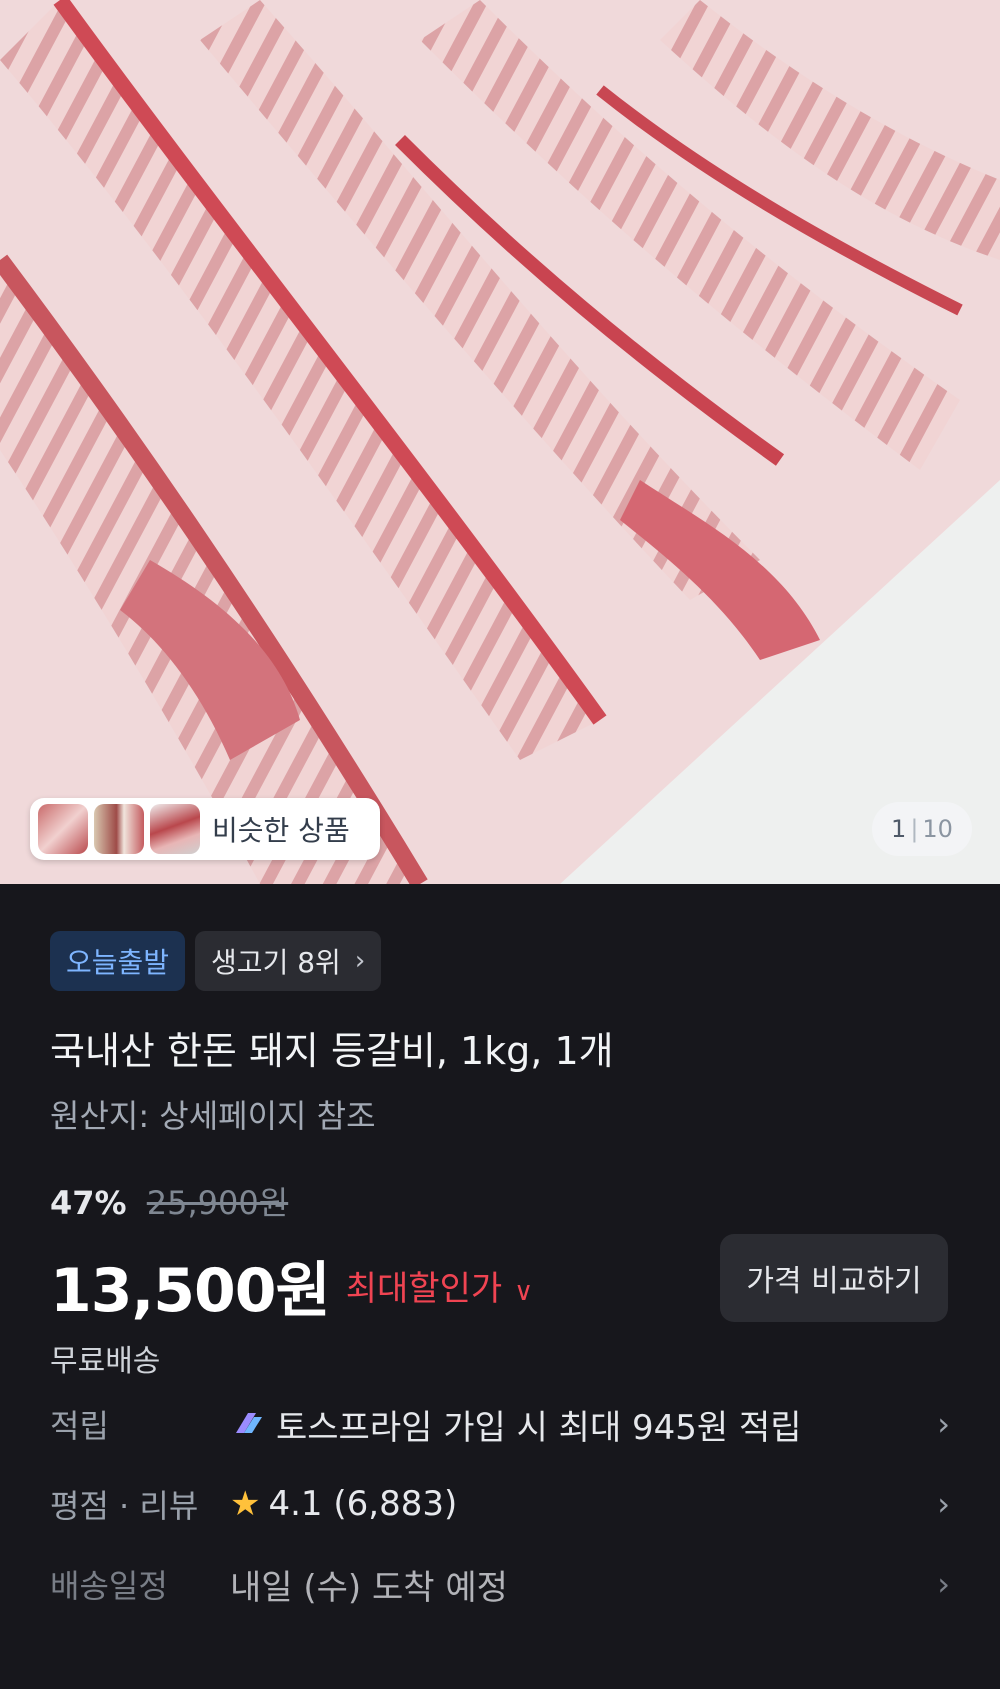  Describe the element at coordinates (79, 1426) in the screenshot. I see `points-label: 적립` at that location.